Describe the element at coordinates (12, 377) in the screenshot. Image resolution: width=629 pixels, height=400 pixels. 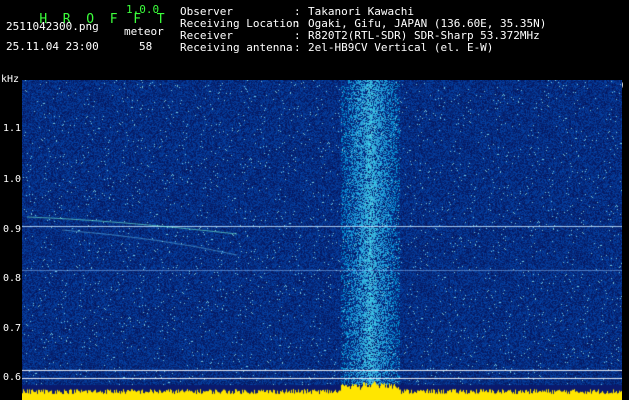
I see `y-tick-label: 0.6` at that location.